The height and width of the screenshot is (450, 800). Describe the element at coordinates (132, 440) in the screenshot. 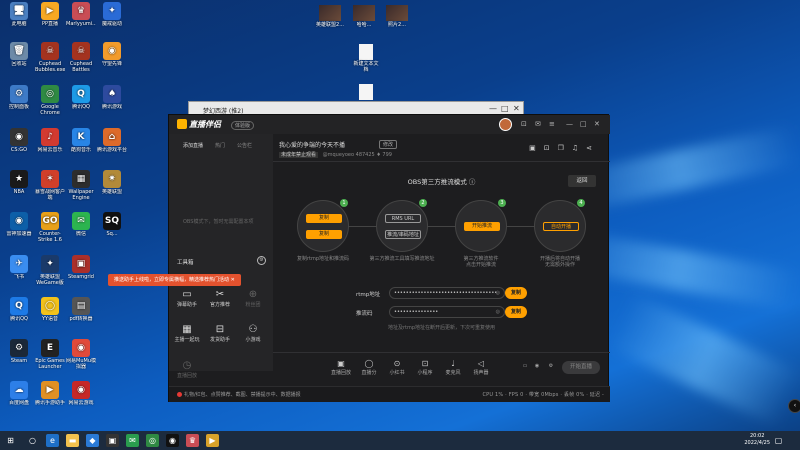

I see `wechat-icon: ✉` at that location.